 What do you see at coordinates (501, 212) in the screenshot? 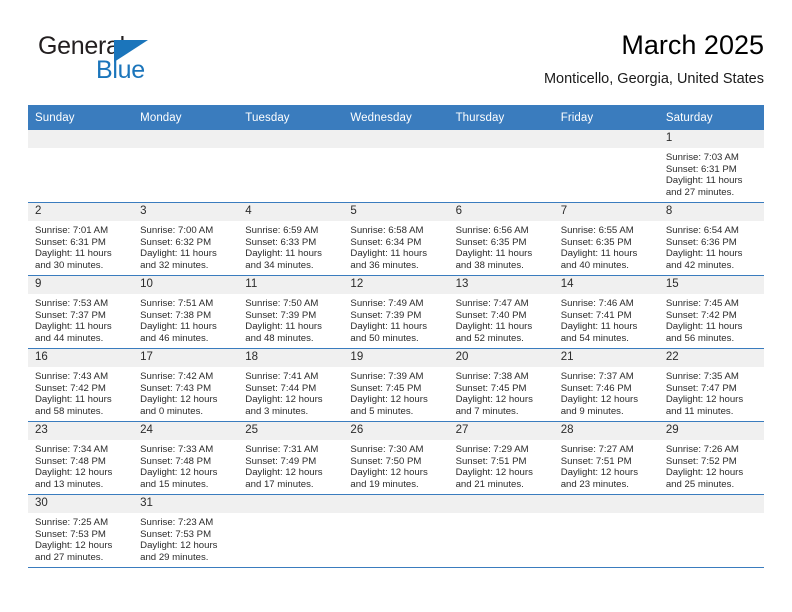
I see `day-number: 6` at bounding box center [501, 212].